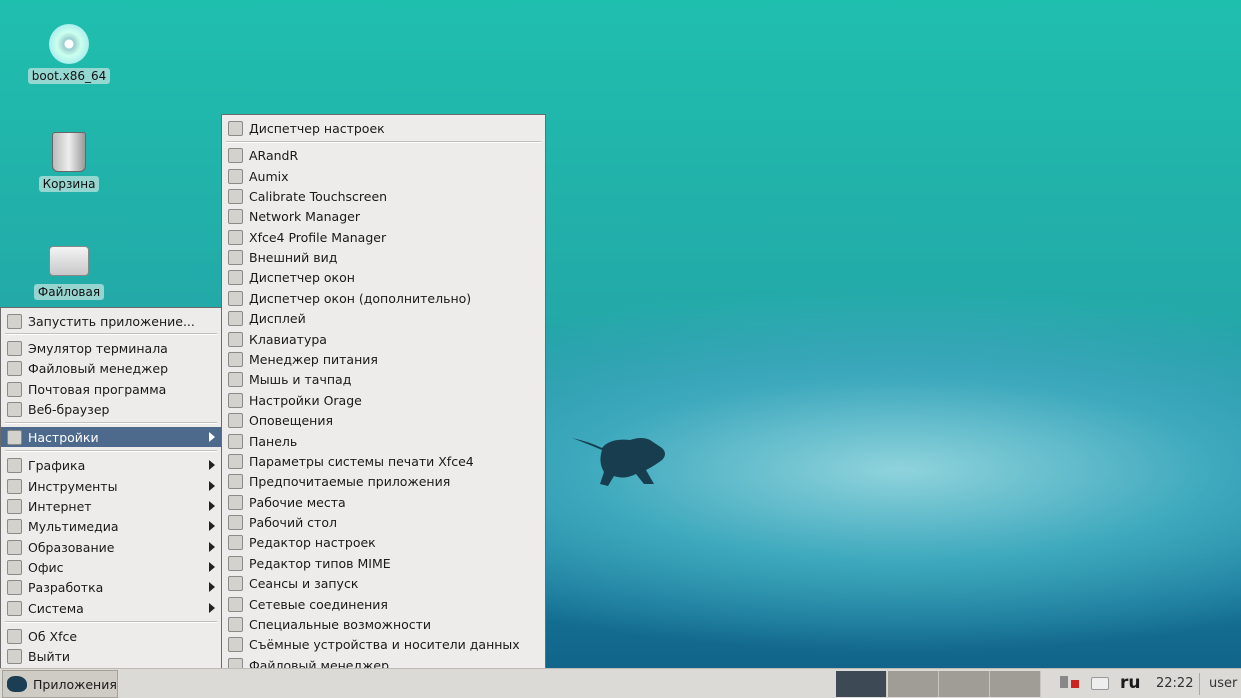 The height and width of the screenshot is (698, 1241). I want to click on trash-icon, so click(69, 152).